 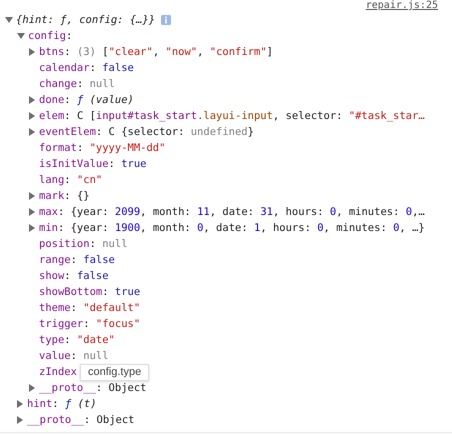 I want to click on property-line: change: null, so click(x=77, y=84).